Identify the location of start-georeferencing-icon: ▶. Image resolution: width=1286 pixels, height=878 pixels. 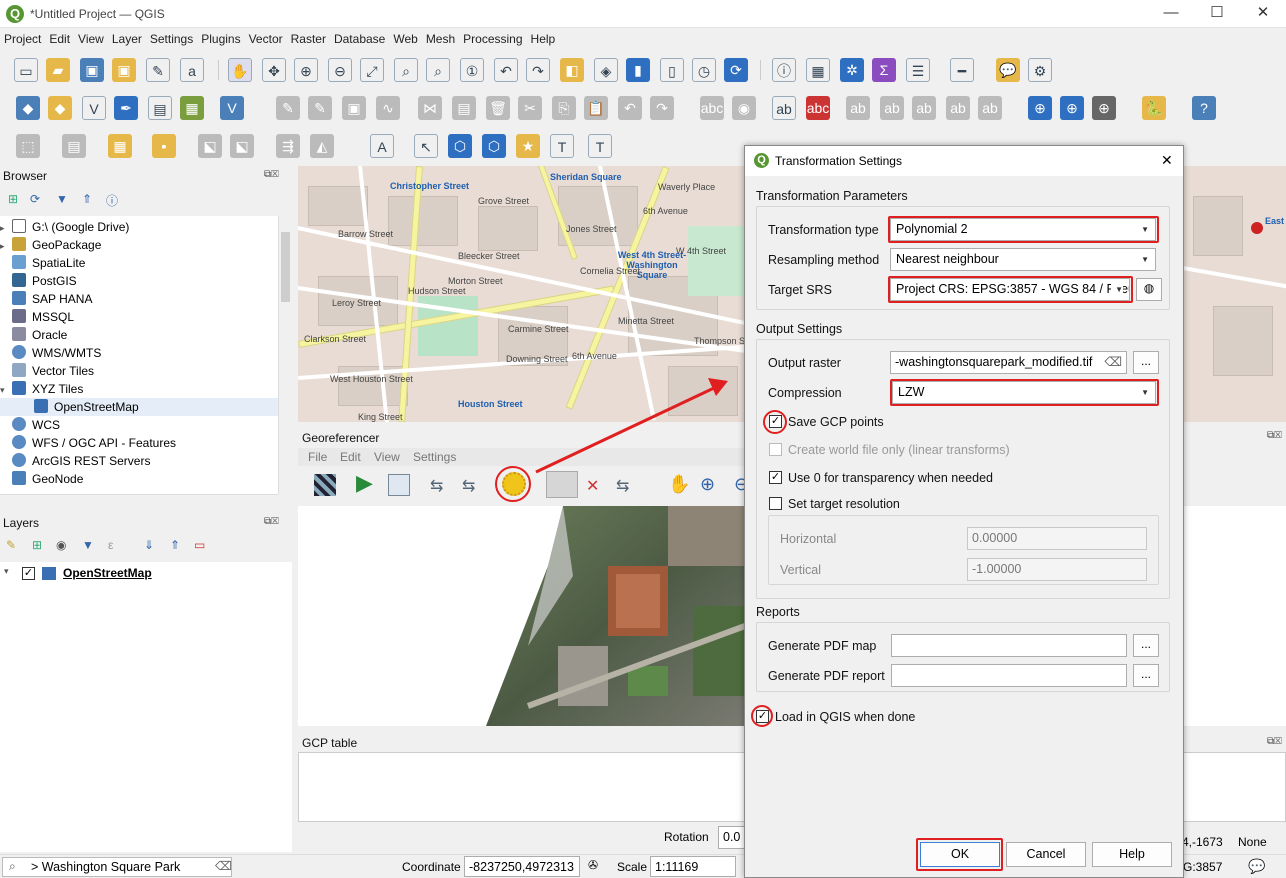
(364, 483).